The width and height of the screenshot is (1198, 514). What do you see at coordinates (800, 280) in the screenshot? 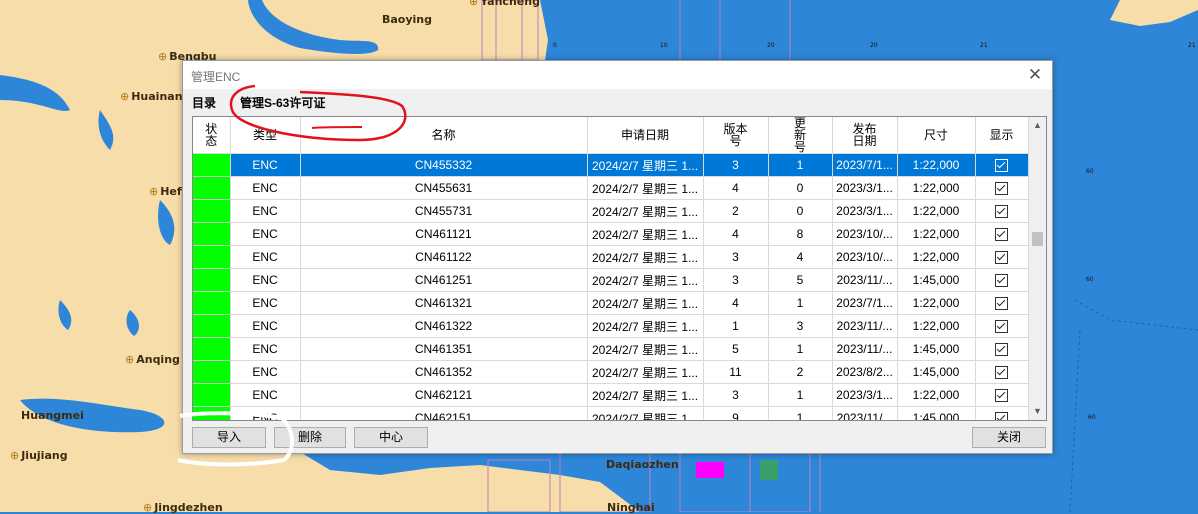
I see `update-cell: 5` at bounding box center [800, 280].